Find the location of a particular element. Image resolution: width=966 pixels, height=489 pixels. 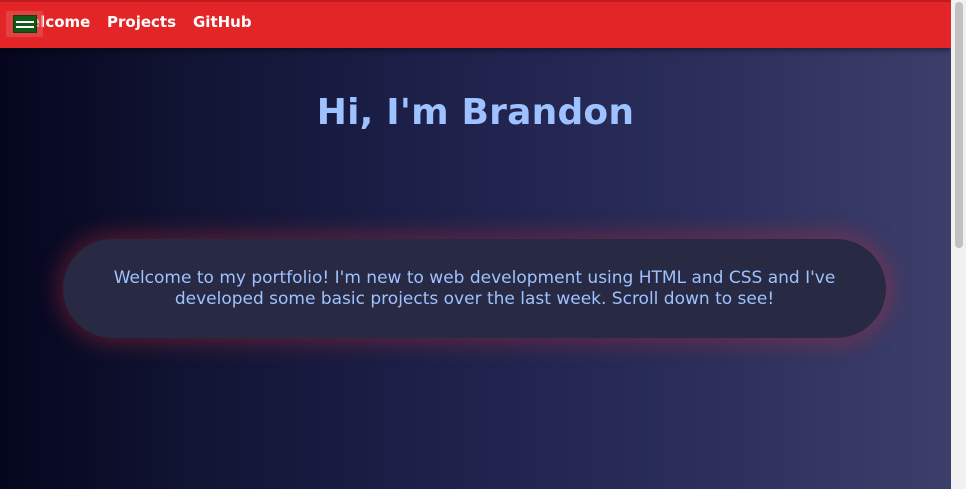

nav-link-projects: Projects is located at coordinates (141, 22).